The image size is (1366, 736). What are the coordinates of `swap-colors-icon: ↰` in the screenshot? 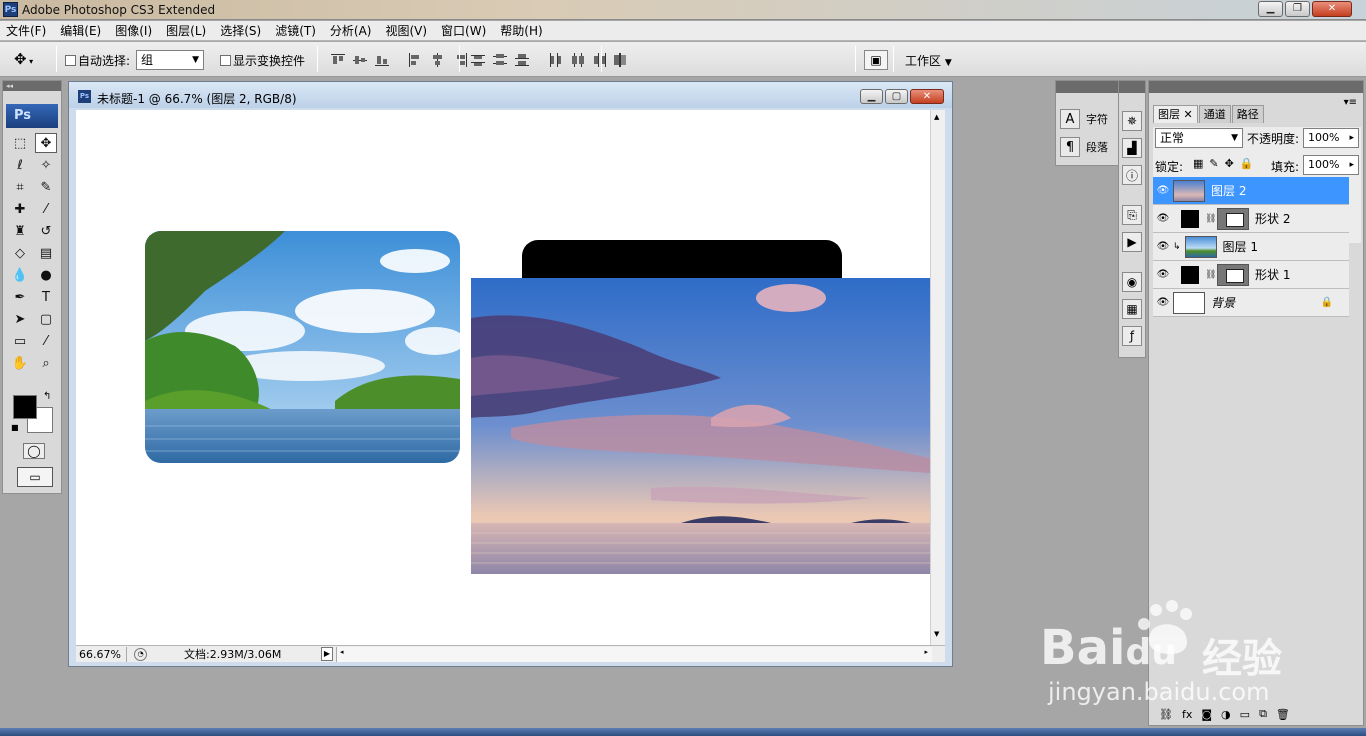 It's located at (47, 396).